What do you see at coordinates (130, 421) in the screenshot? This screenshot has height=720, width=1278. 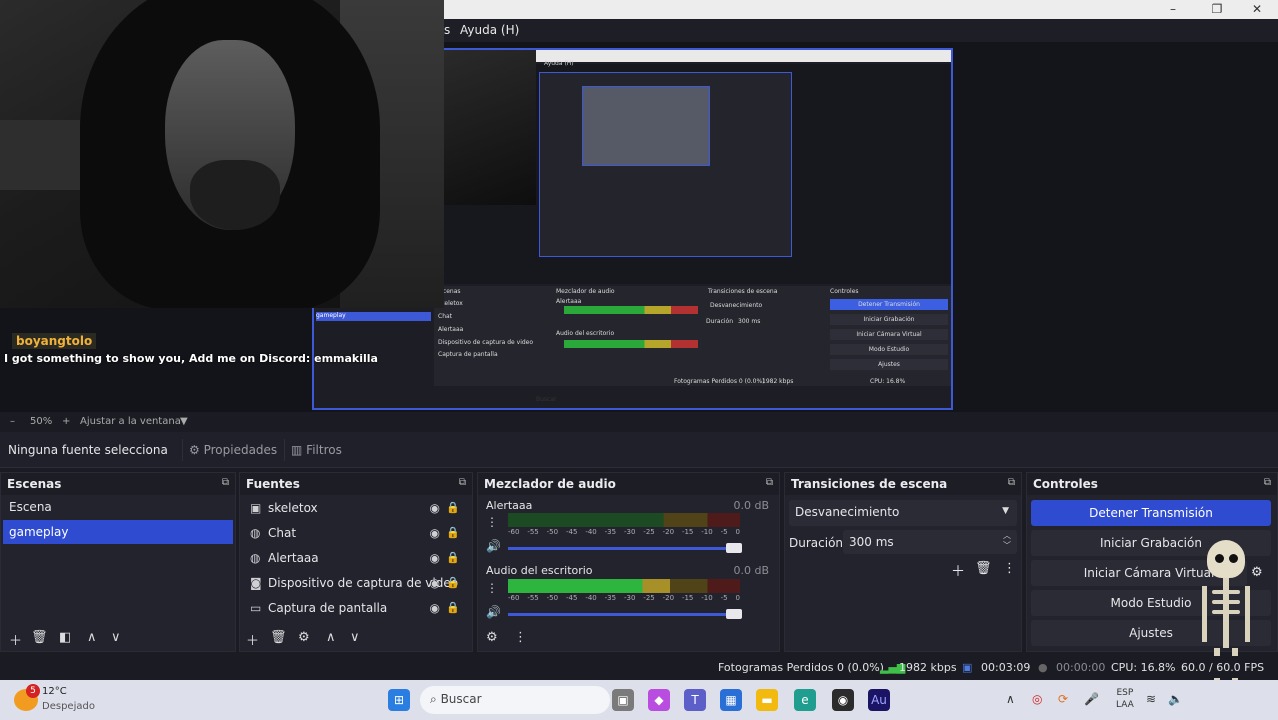 I see `zoom-fit: Ajustar a la ventana` at bounding box center [130, 421].